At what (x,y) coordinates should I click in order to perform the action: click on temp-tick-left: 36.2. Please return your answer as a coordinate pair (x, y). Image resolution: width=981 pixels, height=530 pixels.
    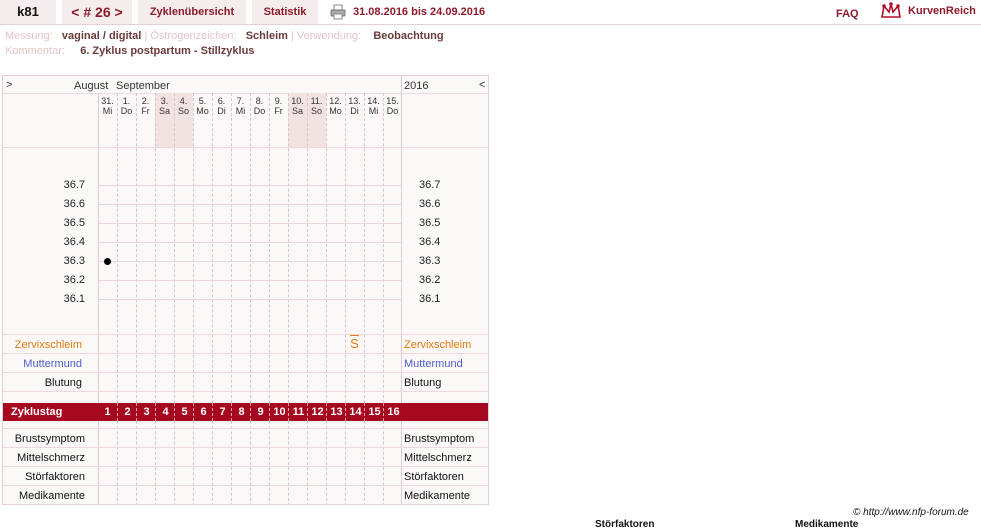
    Looking at the image, I should click on (74, 280).